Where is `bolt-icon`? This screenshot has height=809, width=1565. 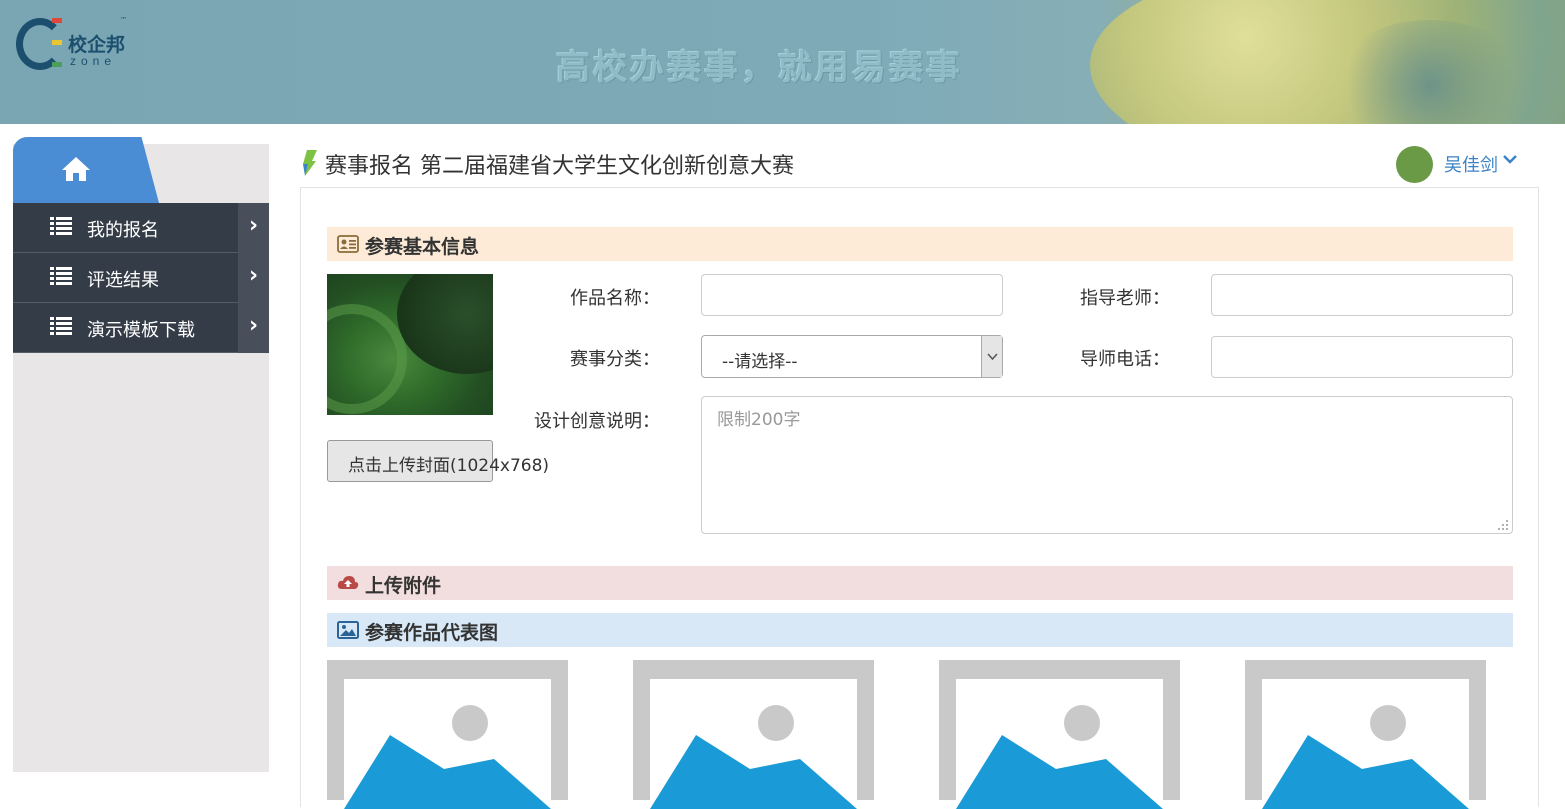
bolt-icon is located at coordinates (310, 163).